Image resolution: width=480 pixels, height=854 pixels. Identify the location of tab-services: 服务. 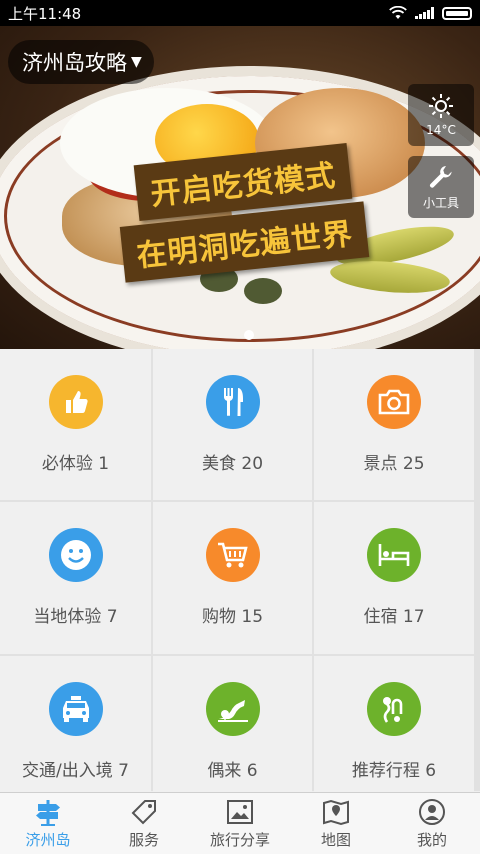
(144, 823).